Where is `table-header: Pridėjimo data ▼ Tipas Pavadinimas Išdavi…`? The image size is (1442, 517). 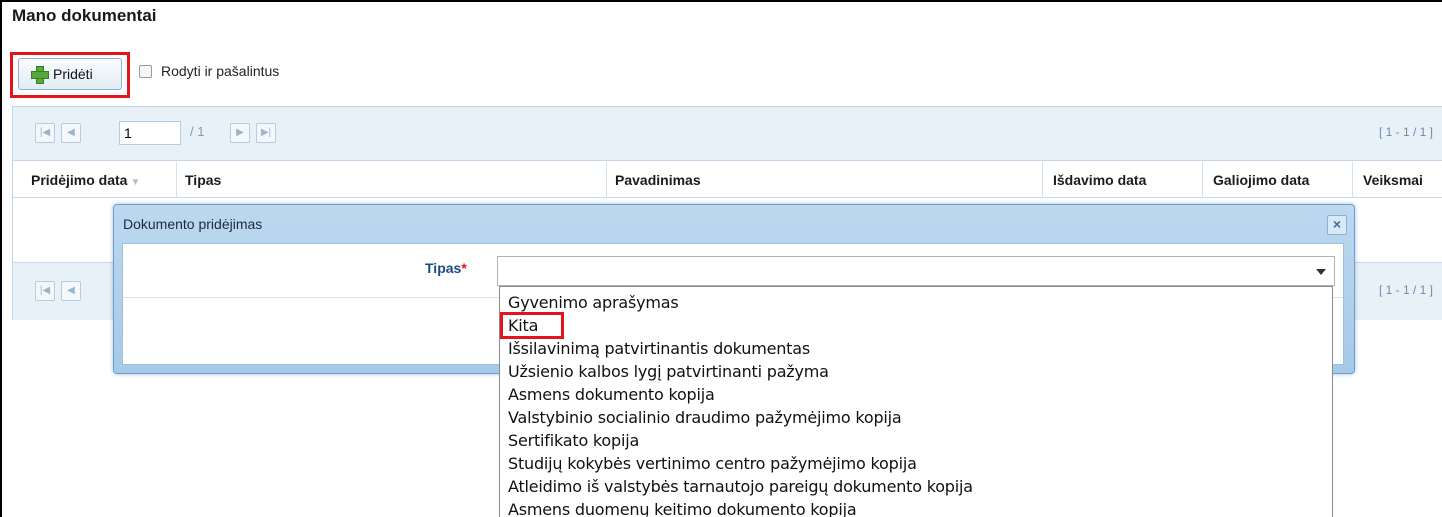
table-header: Pridėjimo data ▼ Tipas Pavadinimas Išdavi… is located at coordinates (727, 180).